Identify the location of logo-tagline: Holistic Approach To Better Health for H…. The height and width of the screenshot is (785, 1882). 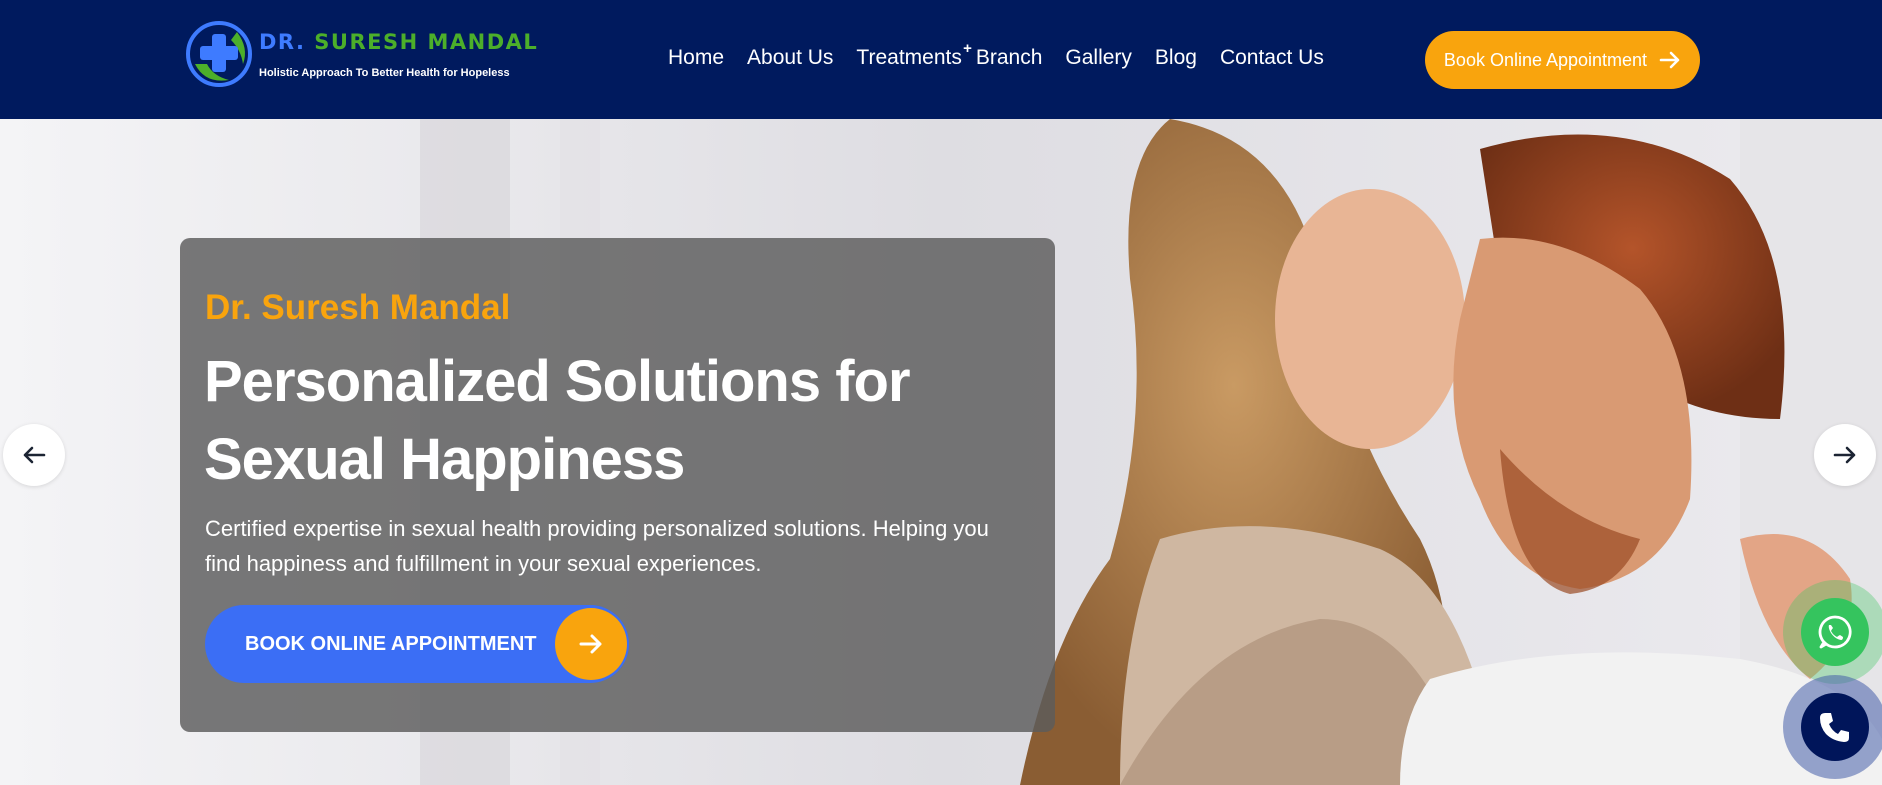
(384, 73).